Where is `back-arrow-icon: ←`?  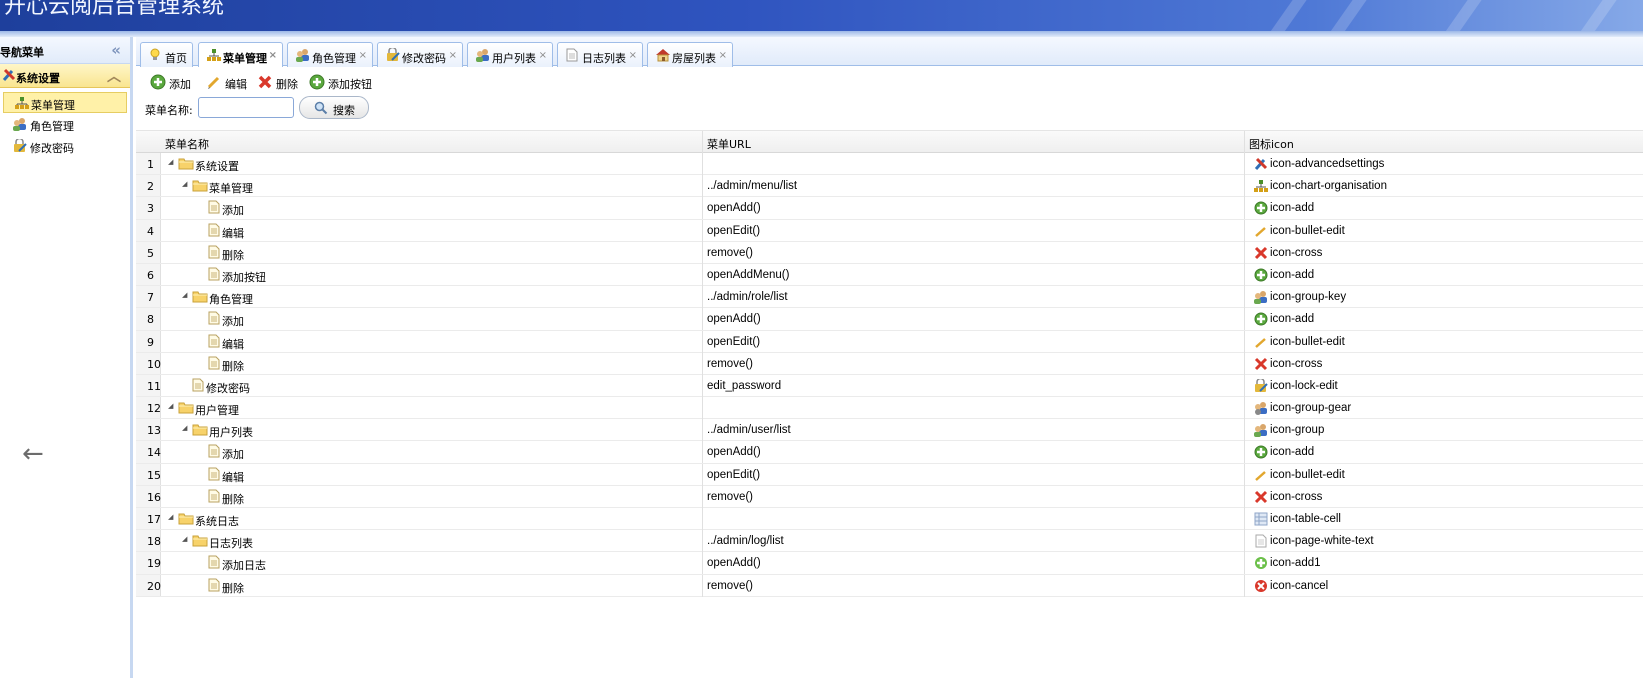
back-arrow-icon: ← is located at coordinates (33, 454).